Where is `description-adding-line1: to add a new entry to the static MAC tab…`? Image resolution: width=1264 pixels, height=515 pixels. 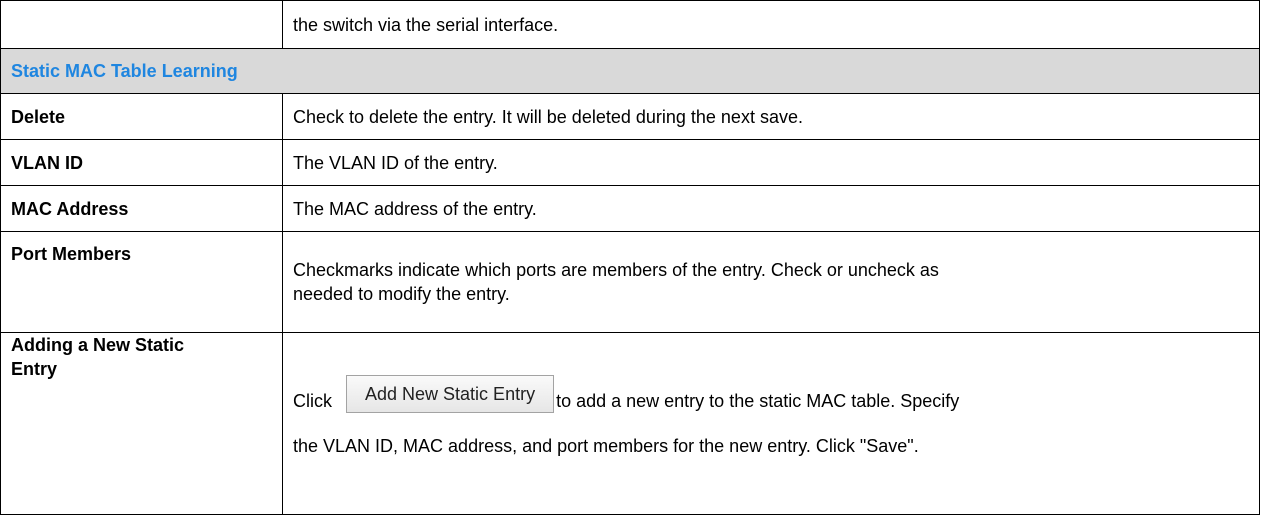
description-adding-line1: to add a new entry to the static MAC tab… is located at coordinates (758, 401).